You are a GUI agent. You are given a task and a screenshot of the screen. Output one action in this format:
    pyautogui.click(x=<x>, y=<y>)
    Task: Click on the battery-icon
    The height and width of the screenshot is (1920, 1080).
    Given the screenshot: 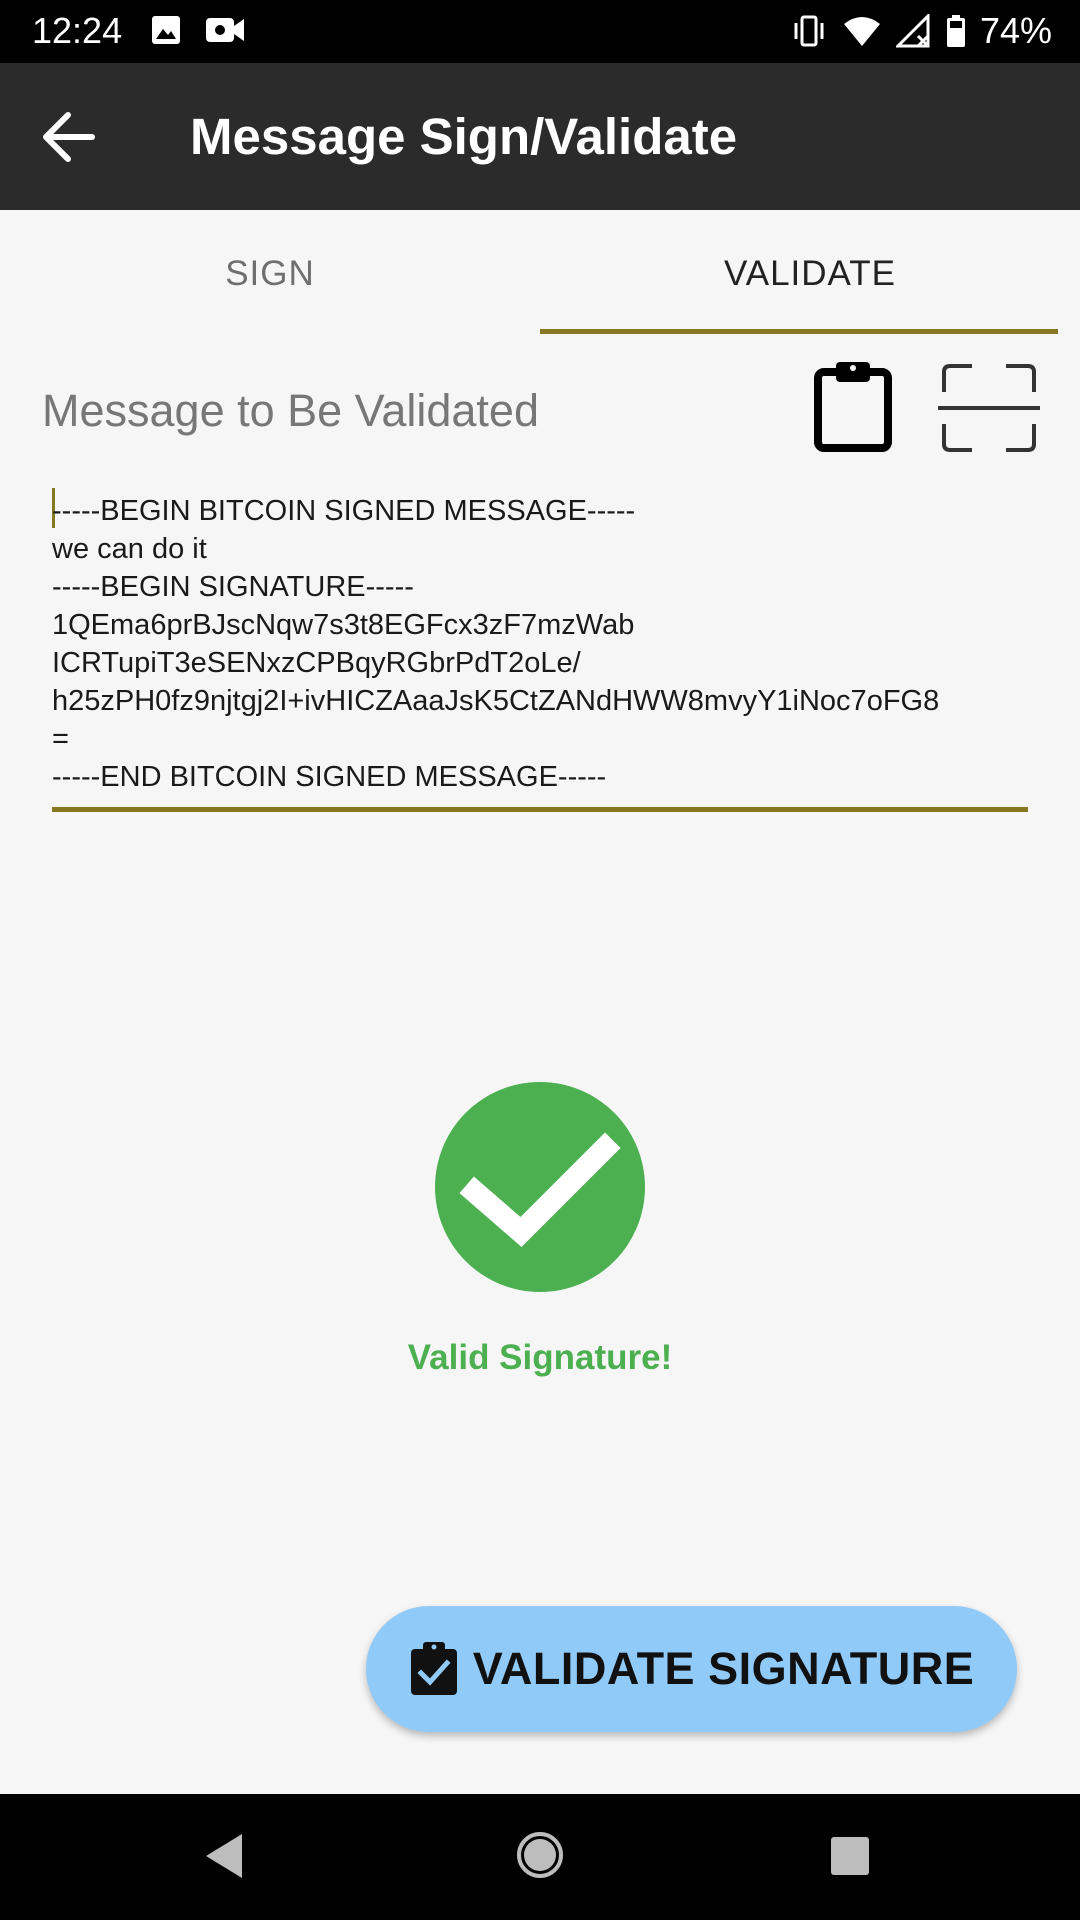 What is the action you would take?
    pyautogui.click(x=955, y=31)
    